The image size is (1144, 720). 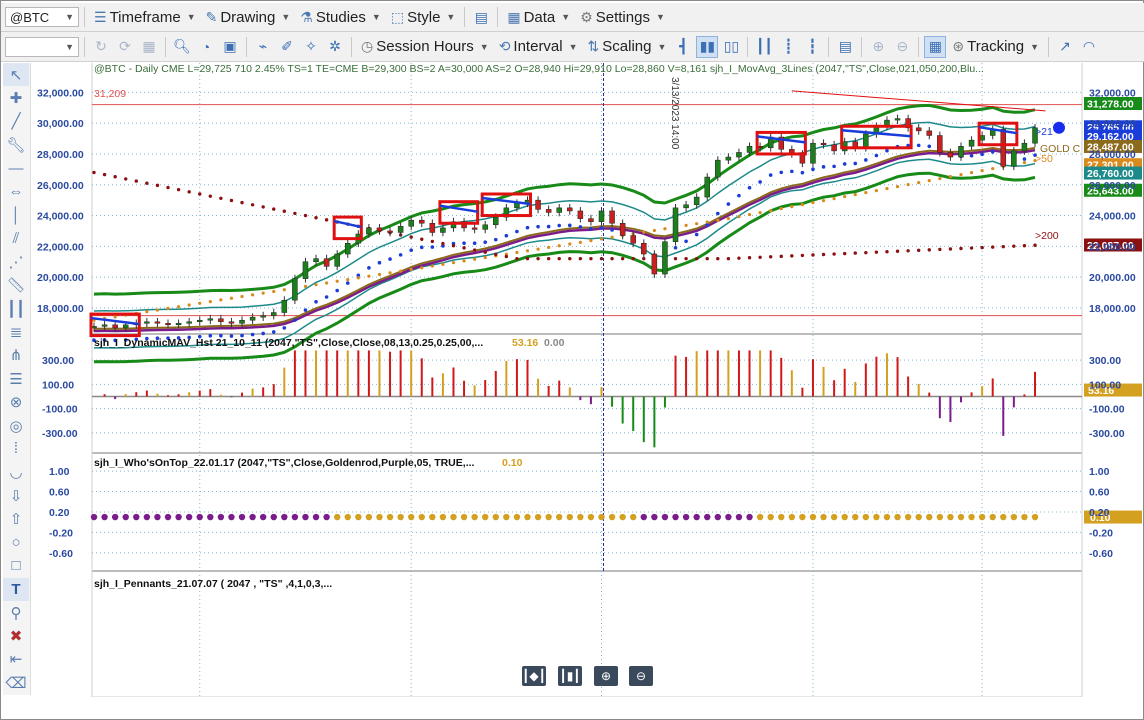 What do you see at coordinates (995, 47) in the screenshot?
I see `tracking-button: ⊛ Tracking ▼` at bounding box center [995, 47].